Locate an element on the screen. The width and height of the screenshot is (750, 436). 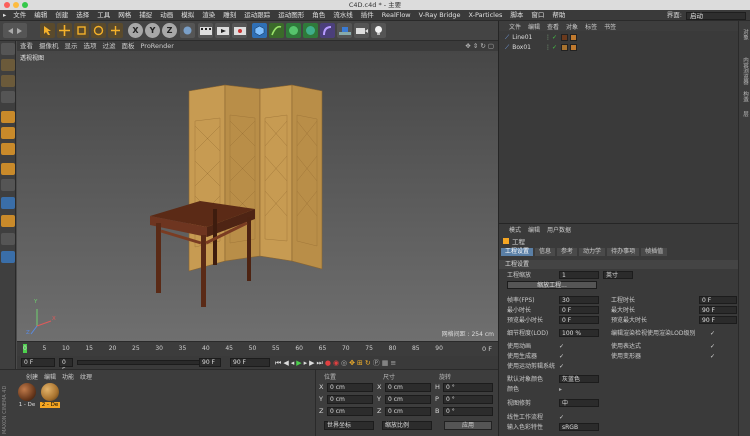
menu-render: 渲染 is located at coordinates (208, 15).